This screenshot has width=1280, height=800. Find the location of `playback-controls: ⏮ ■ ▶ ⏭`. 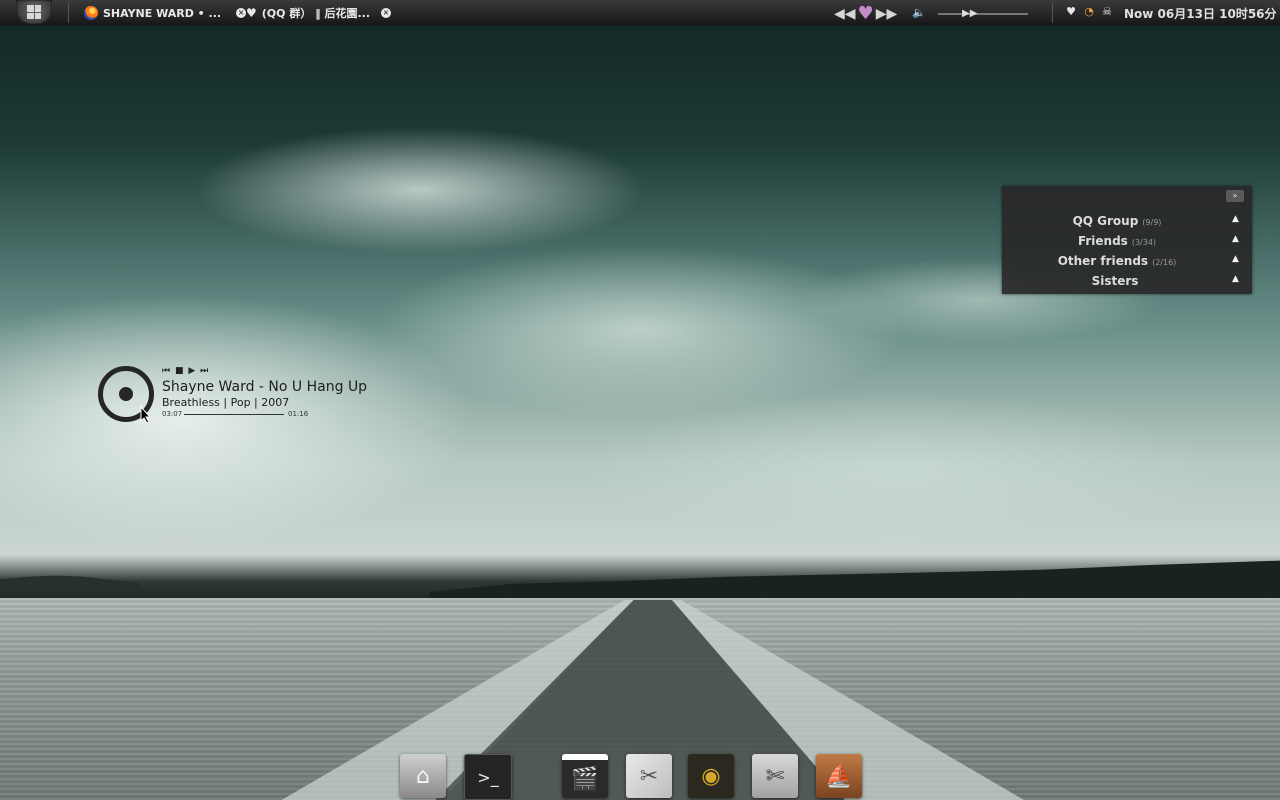

playback-controls: ⏮ ■ ▶ ⏭ is located at coordinates (185, 371).